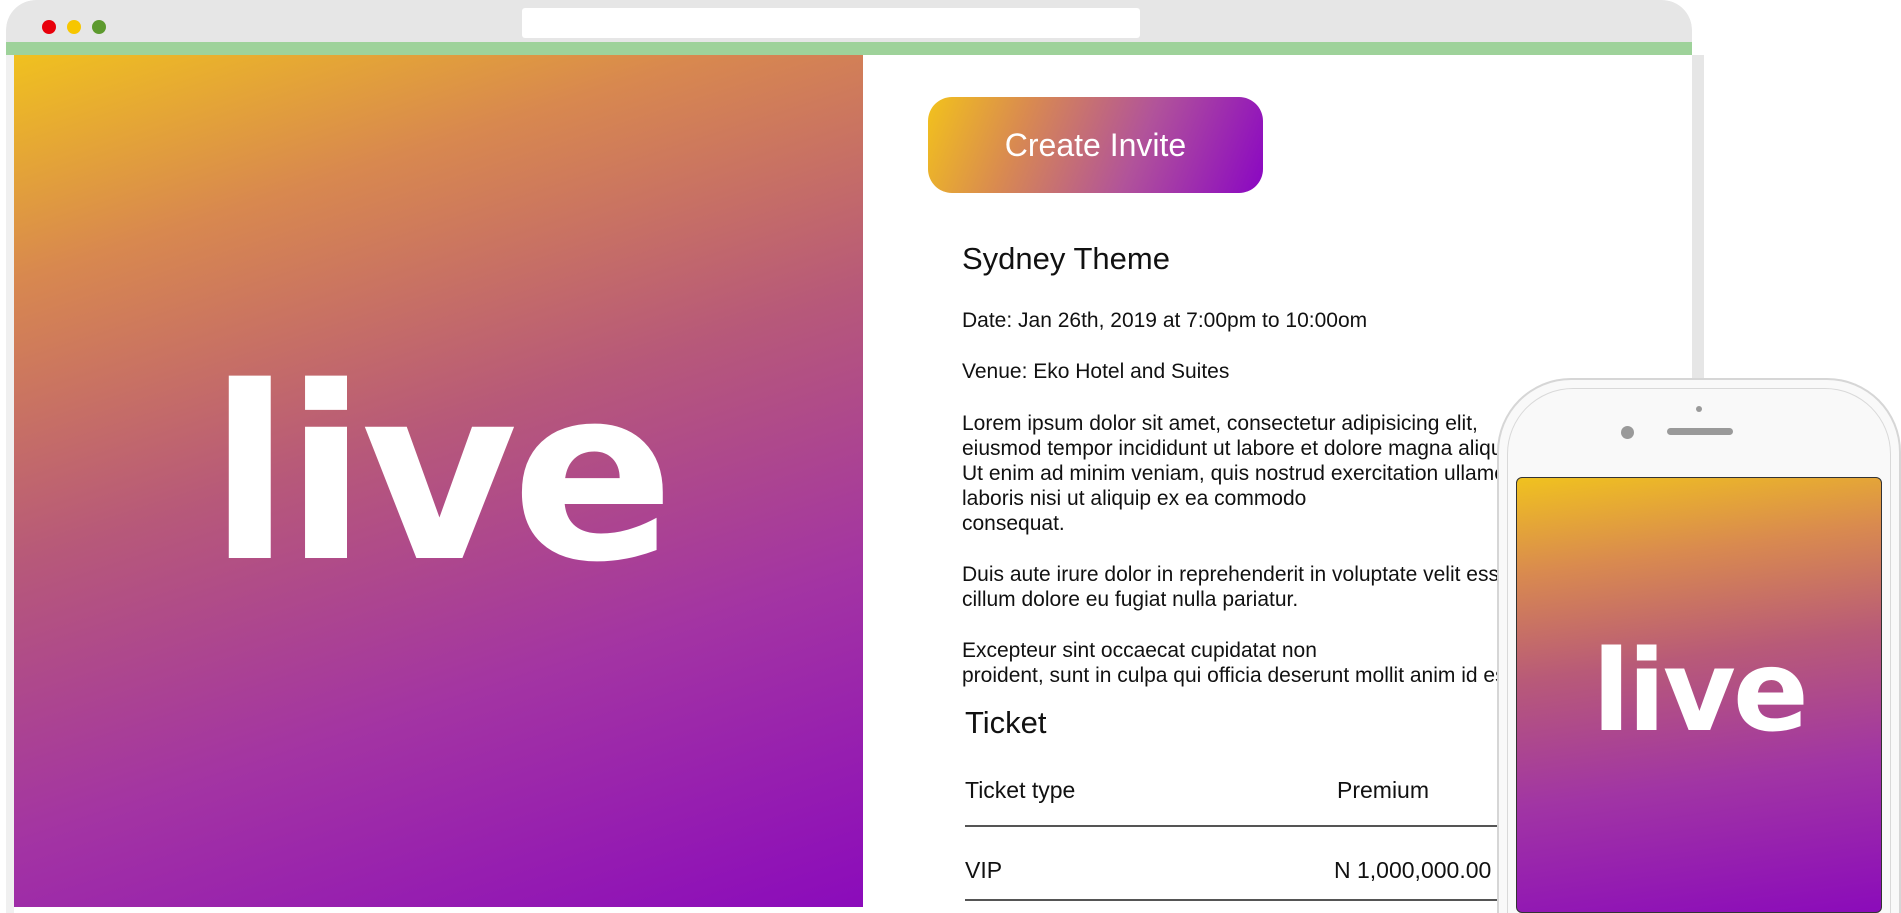 Image resolution: width=1901 pixels, height=913 pixels. Describe the element at coordinates (1013, 523) in the screenshot. I see `description-line: consequat.` at that location.